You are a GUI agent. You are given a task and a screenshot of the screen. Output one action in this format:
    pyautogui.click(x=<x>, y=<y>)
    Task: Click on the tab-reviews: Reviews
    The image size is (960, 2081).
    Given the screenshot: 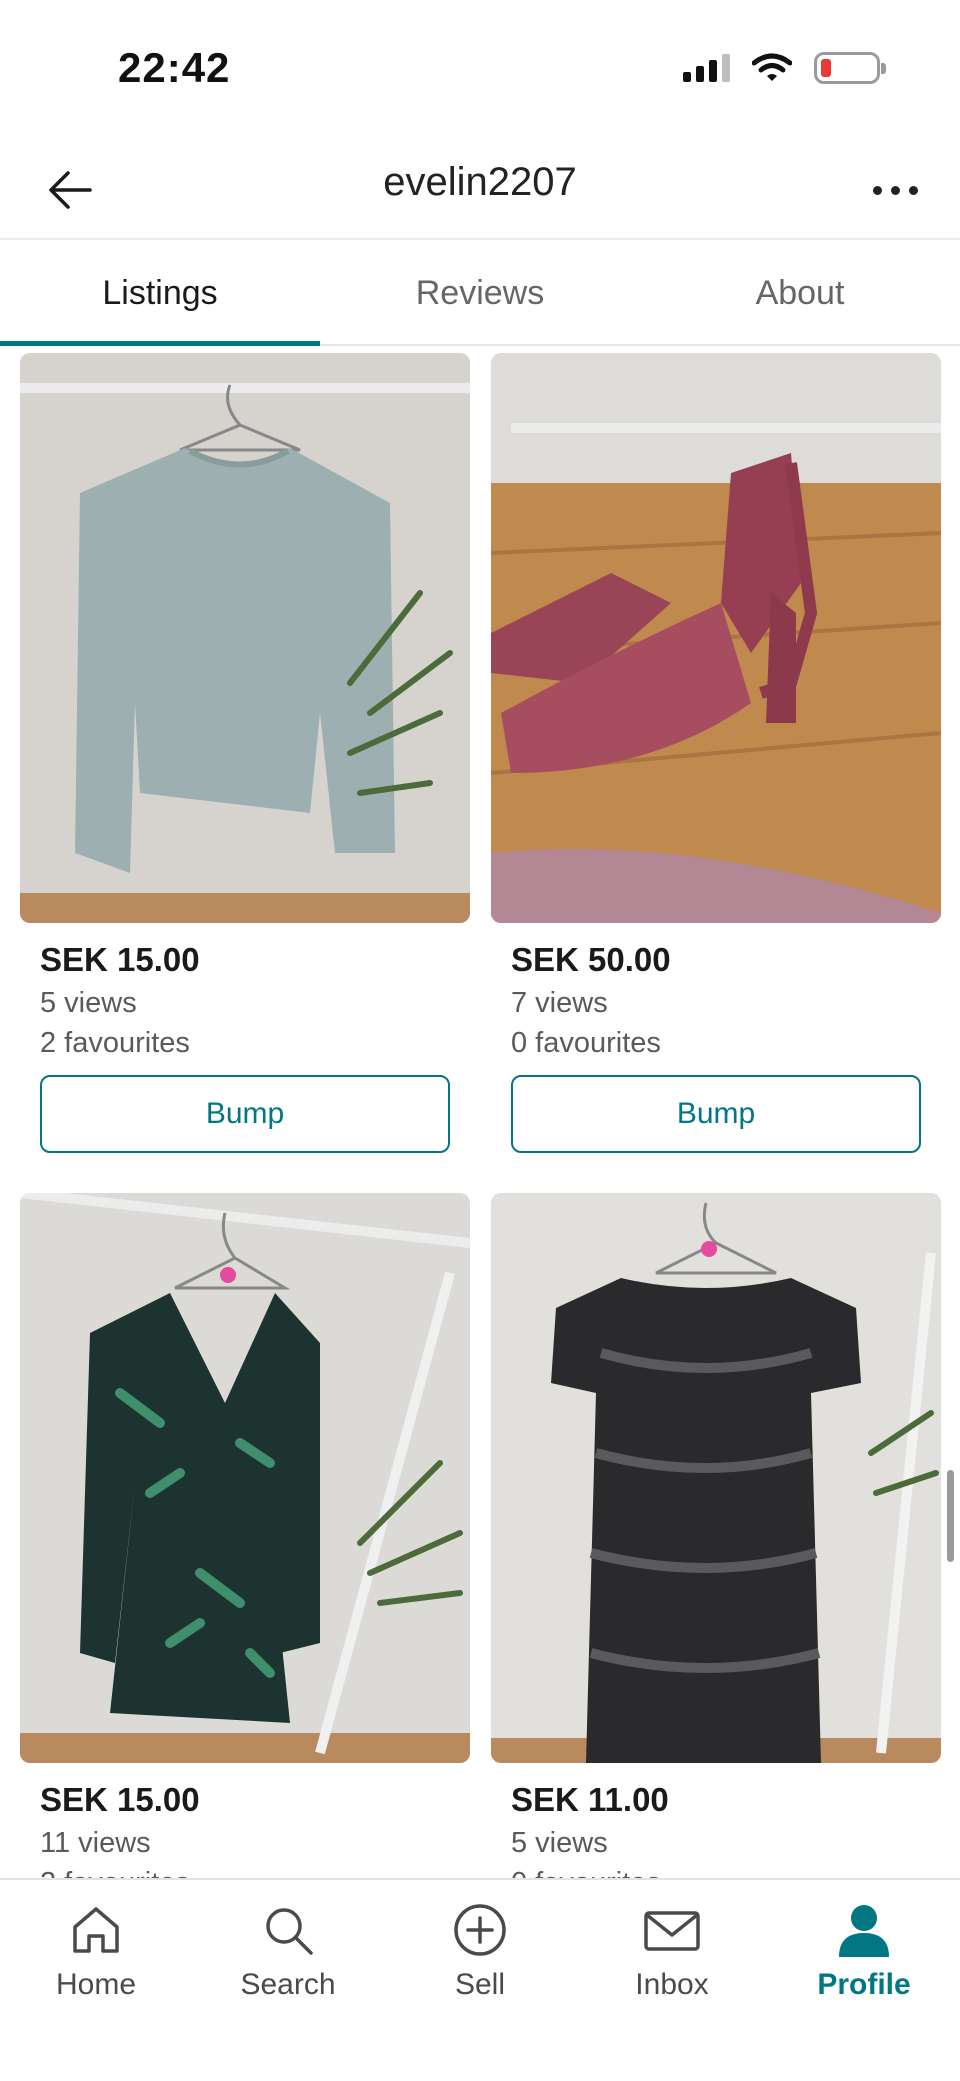 What is the action you would take?
    pyautogui.click(x=480, y=293)
    